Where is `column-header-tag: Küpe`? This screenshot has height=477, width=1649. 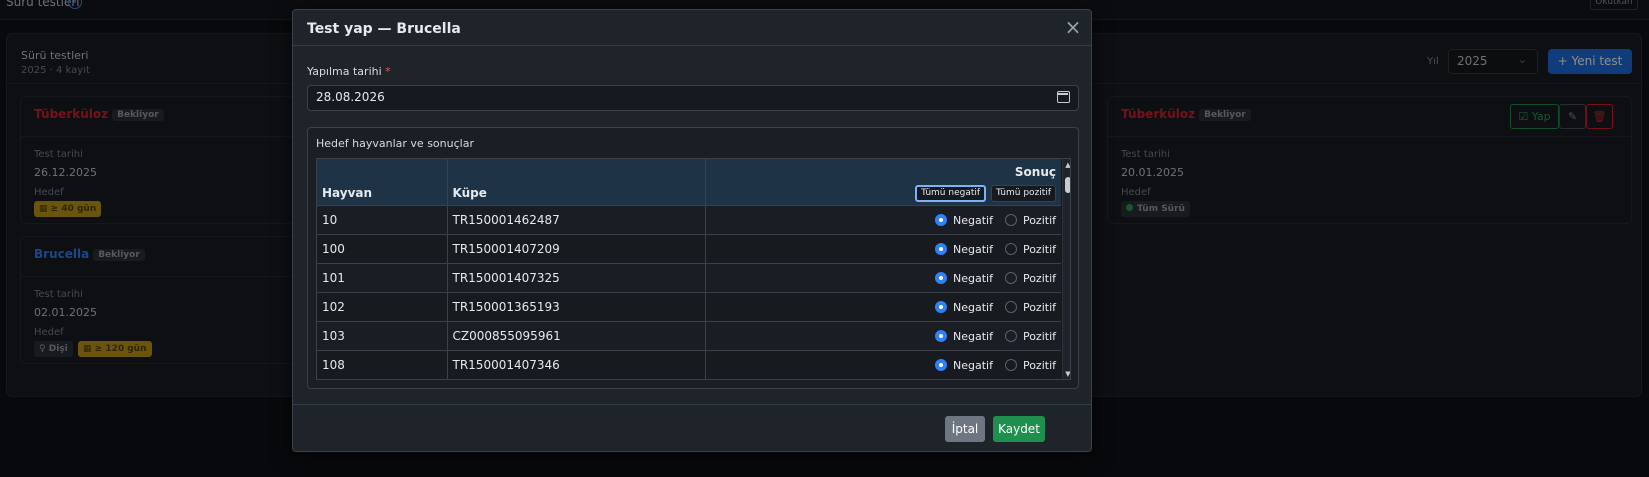
column-header-tag: Küpe is located at coordinates (576, 182).